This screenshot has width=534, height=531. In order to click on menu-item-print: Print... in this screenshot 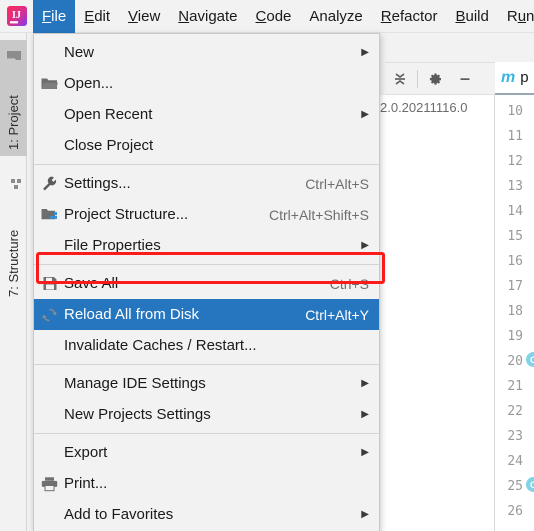, I will do `click(206, 483)`.